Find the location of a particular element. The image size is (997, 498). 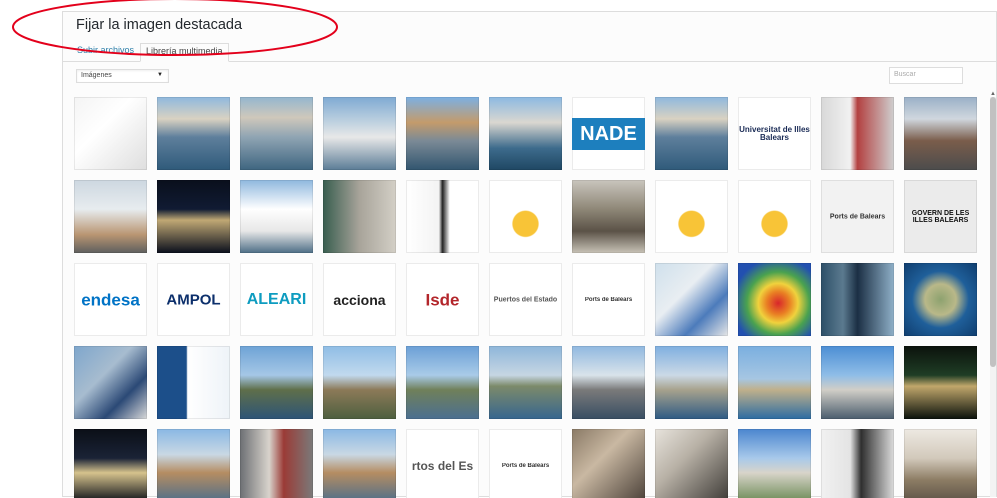

thumbnail-logo-text: NADE is located at coordinates (608, 133).